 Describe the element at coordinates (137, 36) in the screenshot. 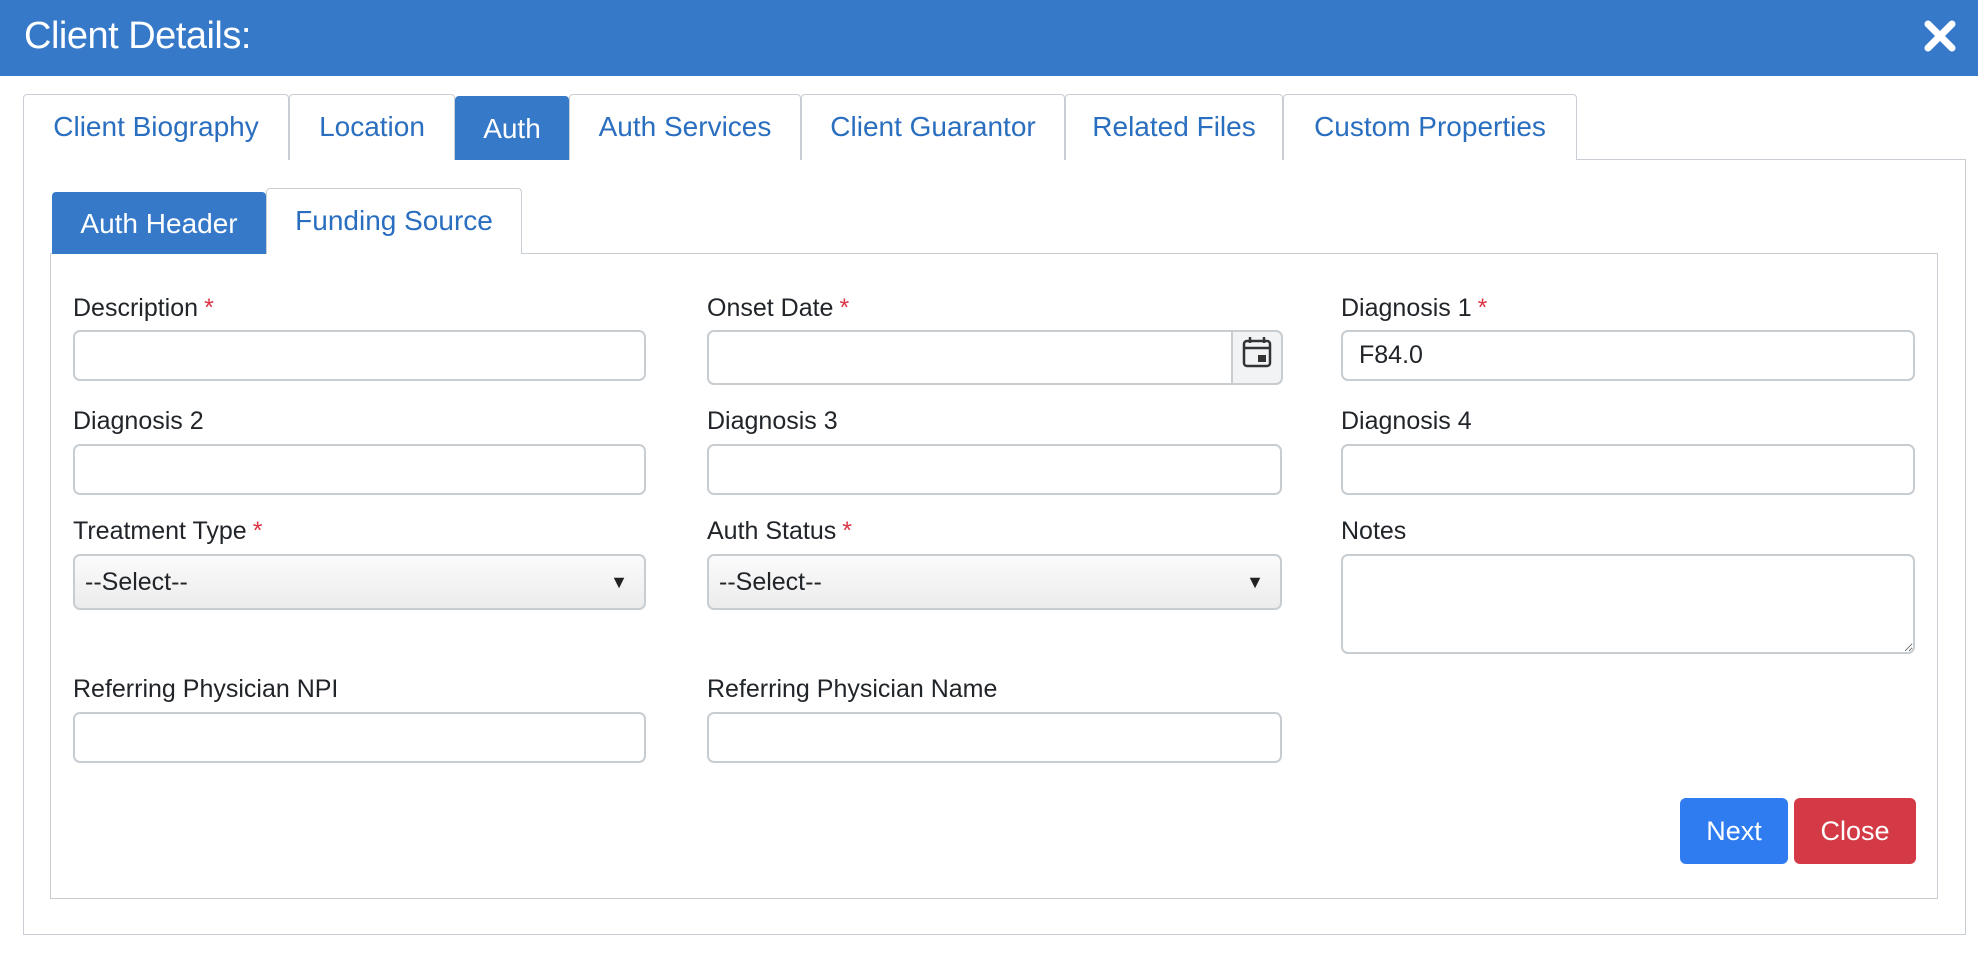

I see `modal-title: Client Details:` at that location.